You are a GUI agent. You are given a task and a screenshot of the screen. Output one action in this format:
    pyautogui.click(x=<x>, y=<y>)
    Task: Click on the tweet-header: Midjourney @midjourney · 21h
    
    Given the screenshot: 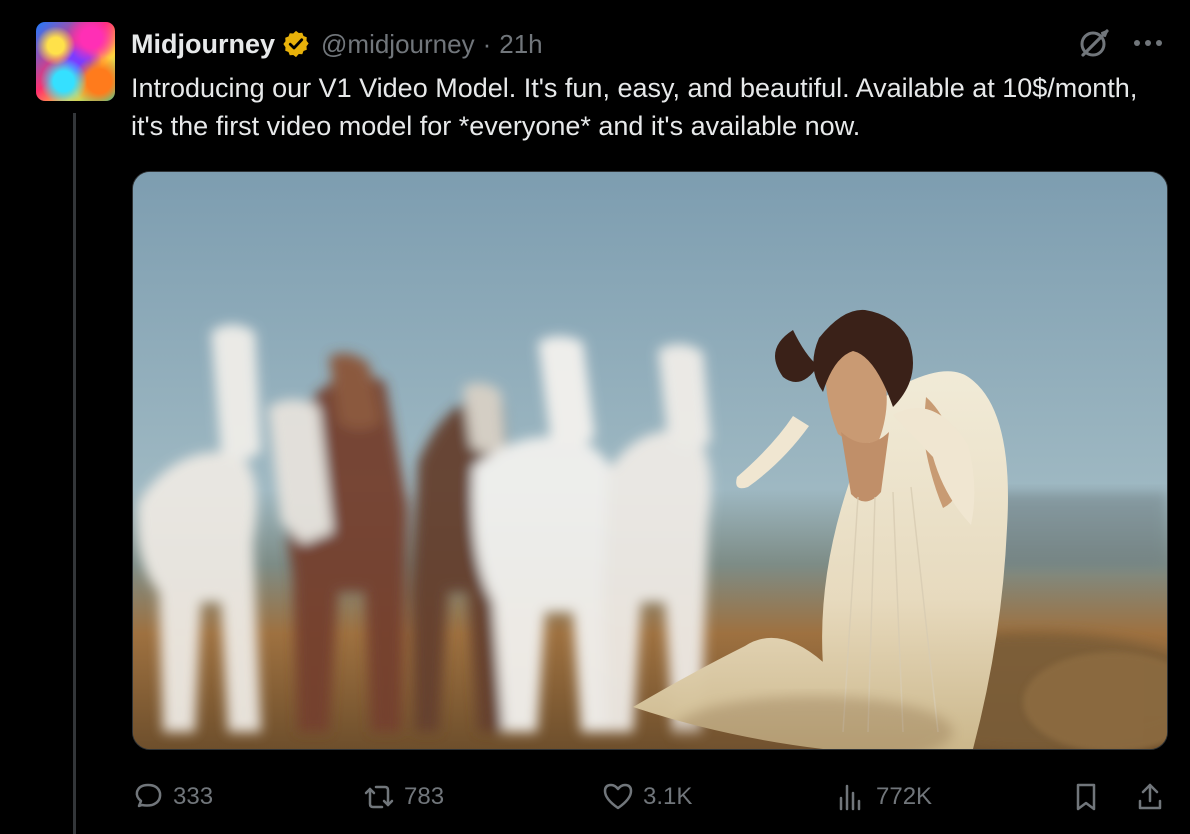 What is the action you would take?
    pyautogui.click(x=337, y=44)
    